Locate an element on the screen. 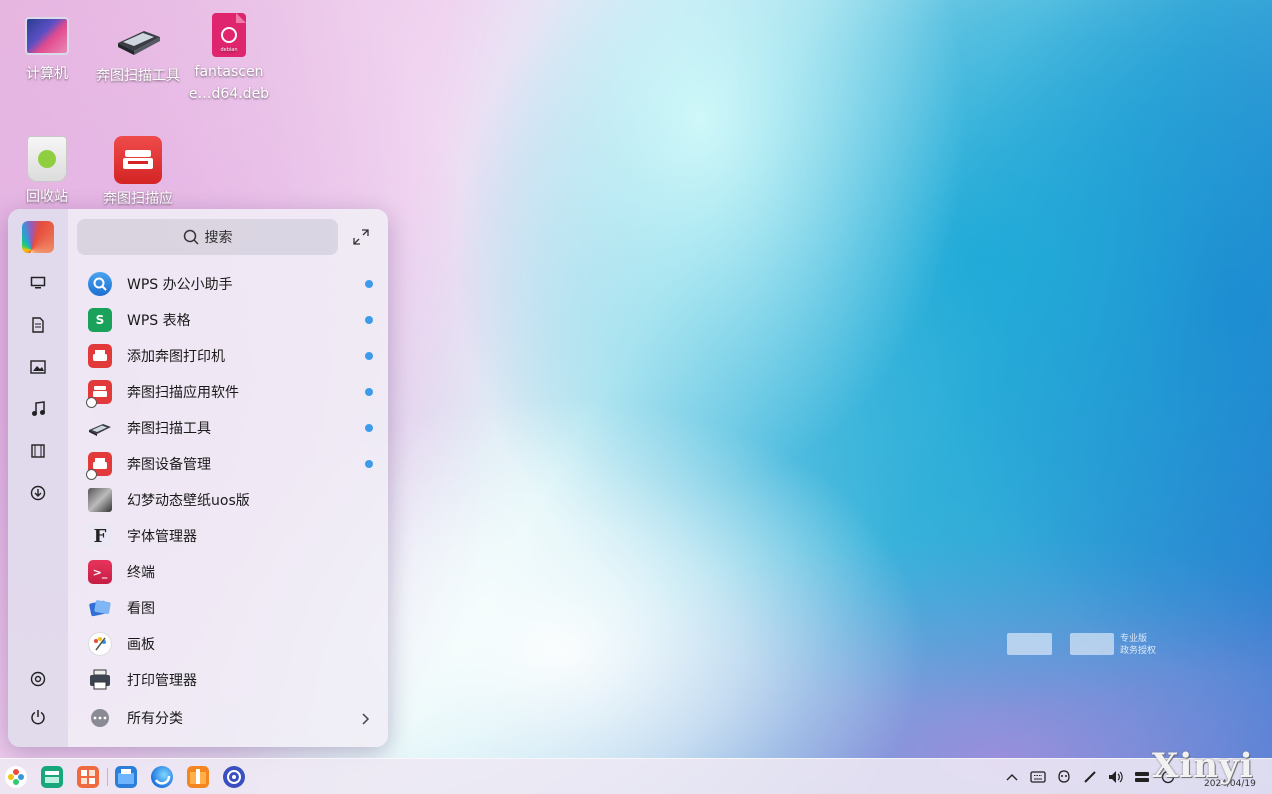 The image size is (1272, 794). app-item-pantum-scan-app: 奔图扫描应用软件 is located at coordinates (232, 392).